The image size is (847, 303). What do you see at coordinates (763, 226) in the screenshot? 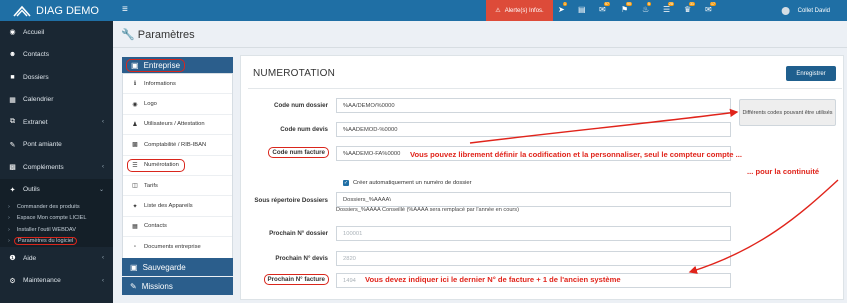
I see `arrow-to-prochain-facture` at bounding box center [763, 226].